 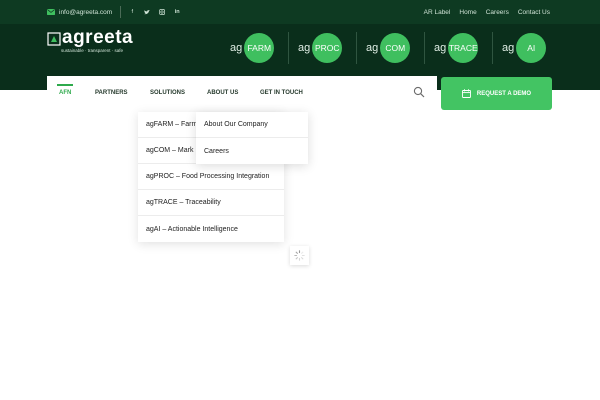 I want to click on product-agcom: ag COM, so click(x=390, y=48).